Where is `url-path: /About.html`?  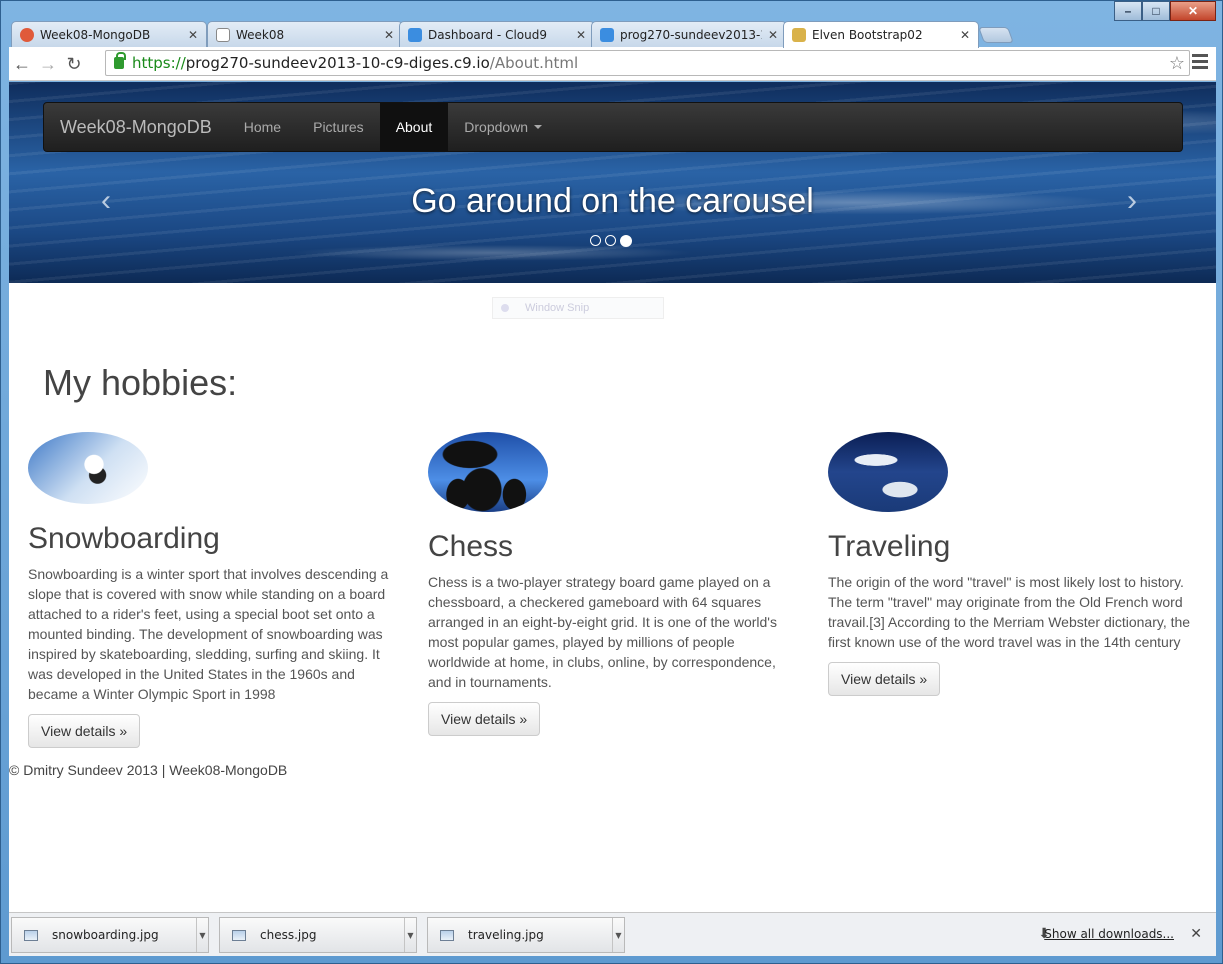
url-path: /About.html is located at coordinates (534, 63).